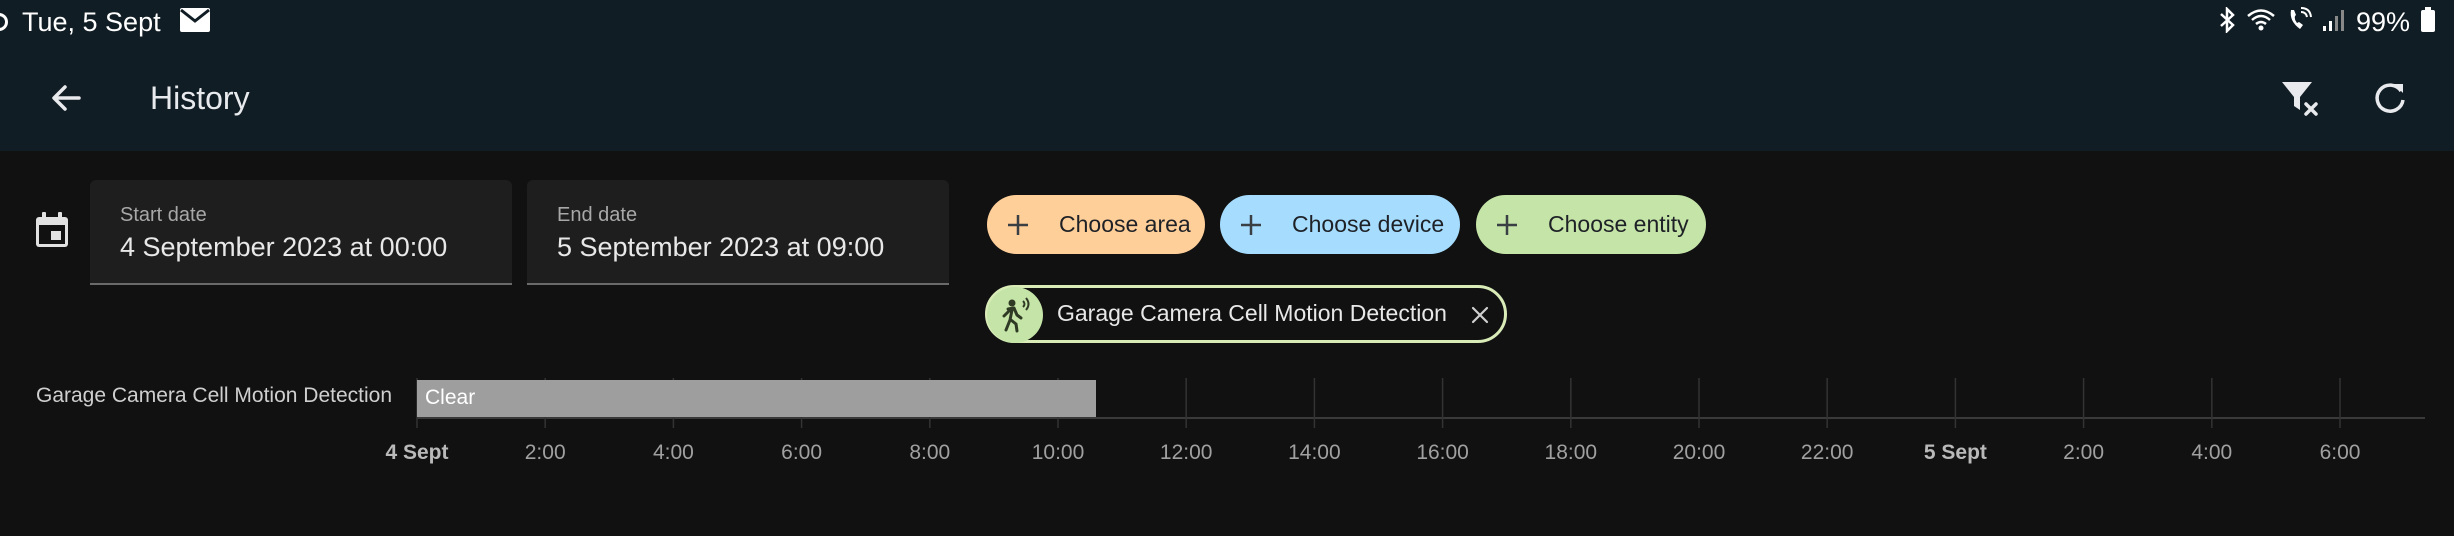 This screenshot has height=536, width=2454. What do you see at coordinates (1125, 224) in the screenshot?
I see `choose-area-label: Choose area` at bounding box center [1125, 224].